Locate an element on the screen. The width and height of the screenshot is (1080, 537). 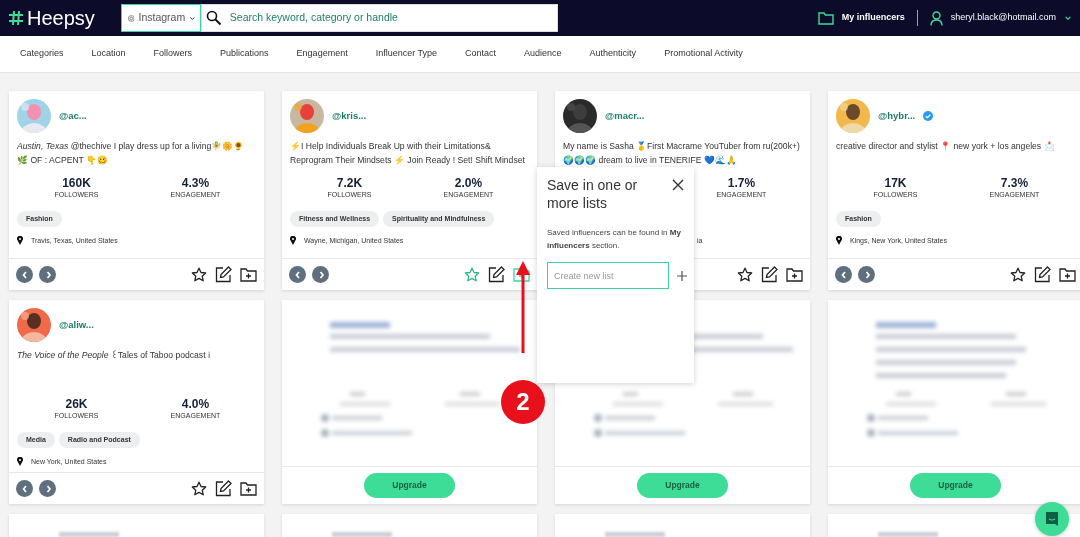
search-icon is located at coordinates (213, 18).